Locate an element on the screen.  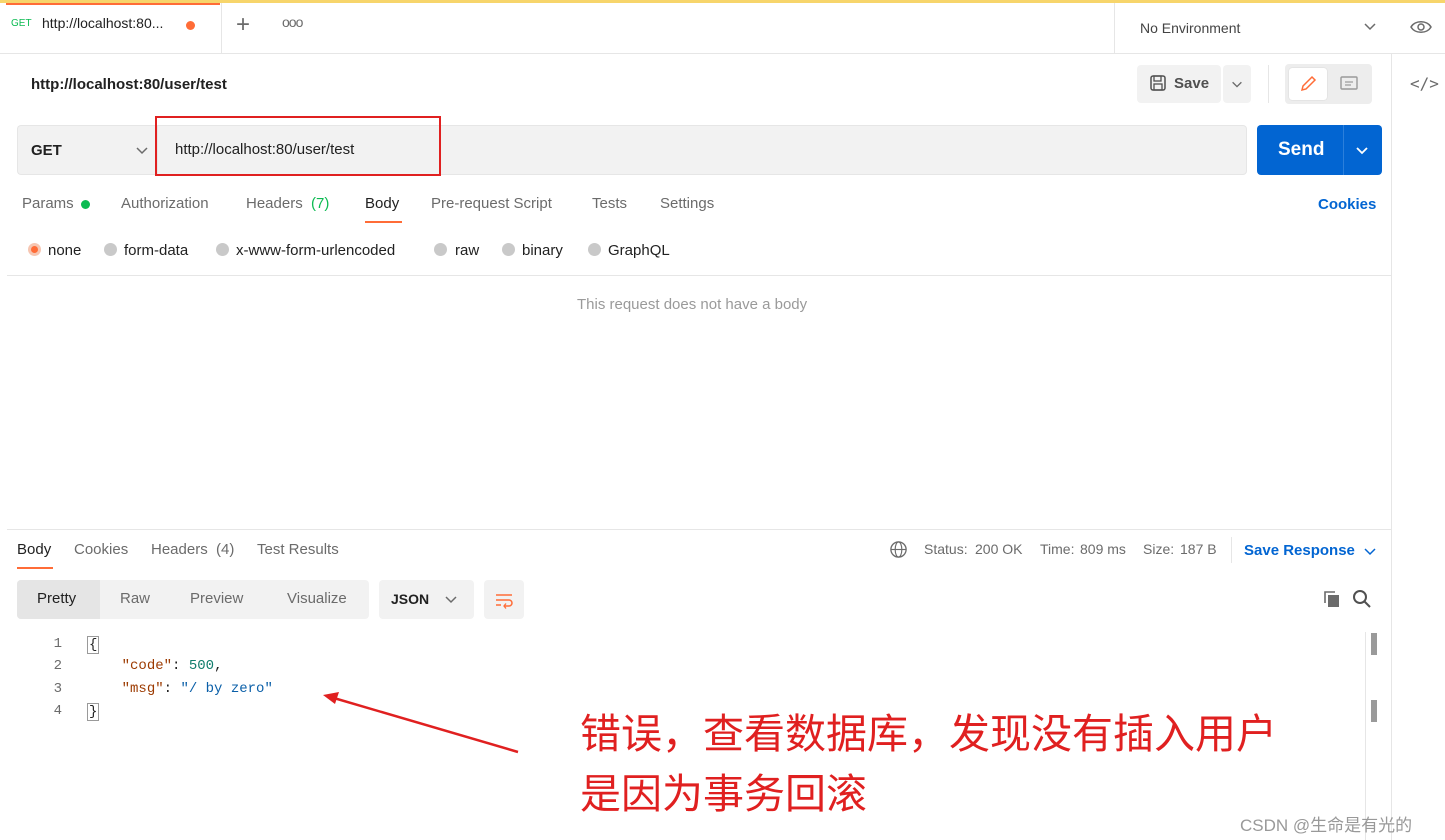
json-line-code: "code": 500, is located at coordinates (172, 666).